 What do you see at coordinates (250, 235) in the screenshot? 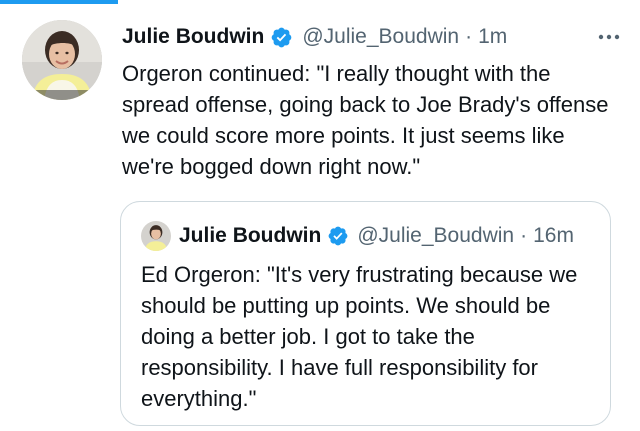
I see `quoted-author-name: Julie Boudwin` at bounding box center [250, 235].